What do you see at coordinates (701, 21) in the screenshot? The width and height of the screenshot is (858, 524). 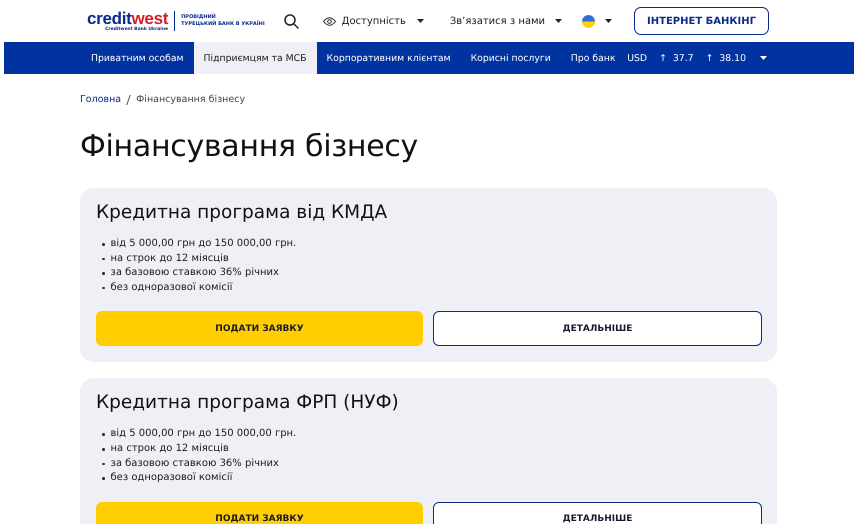 I see `internet-banking-button: ІНТЕРНЕТ БАНКІНГ` at bounding box center [701, 21].